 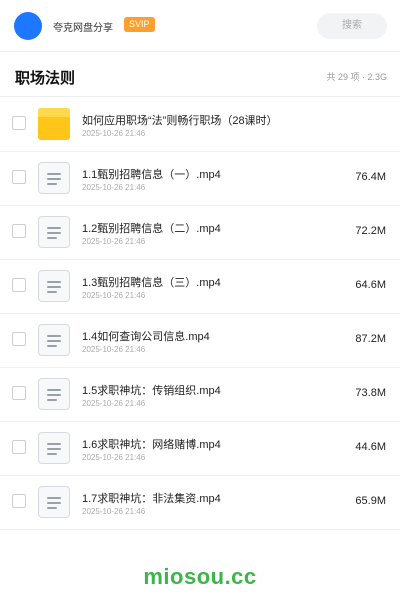 I want to click on item-summary: 共 29 项 · 2.3G, so click(x=356, y=77).